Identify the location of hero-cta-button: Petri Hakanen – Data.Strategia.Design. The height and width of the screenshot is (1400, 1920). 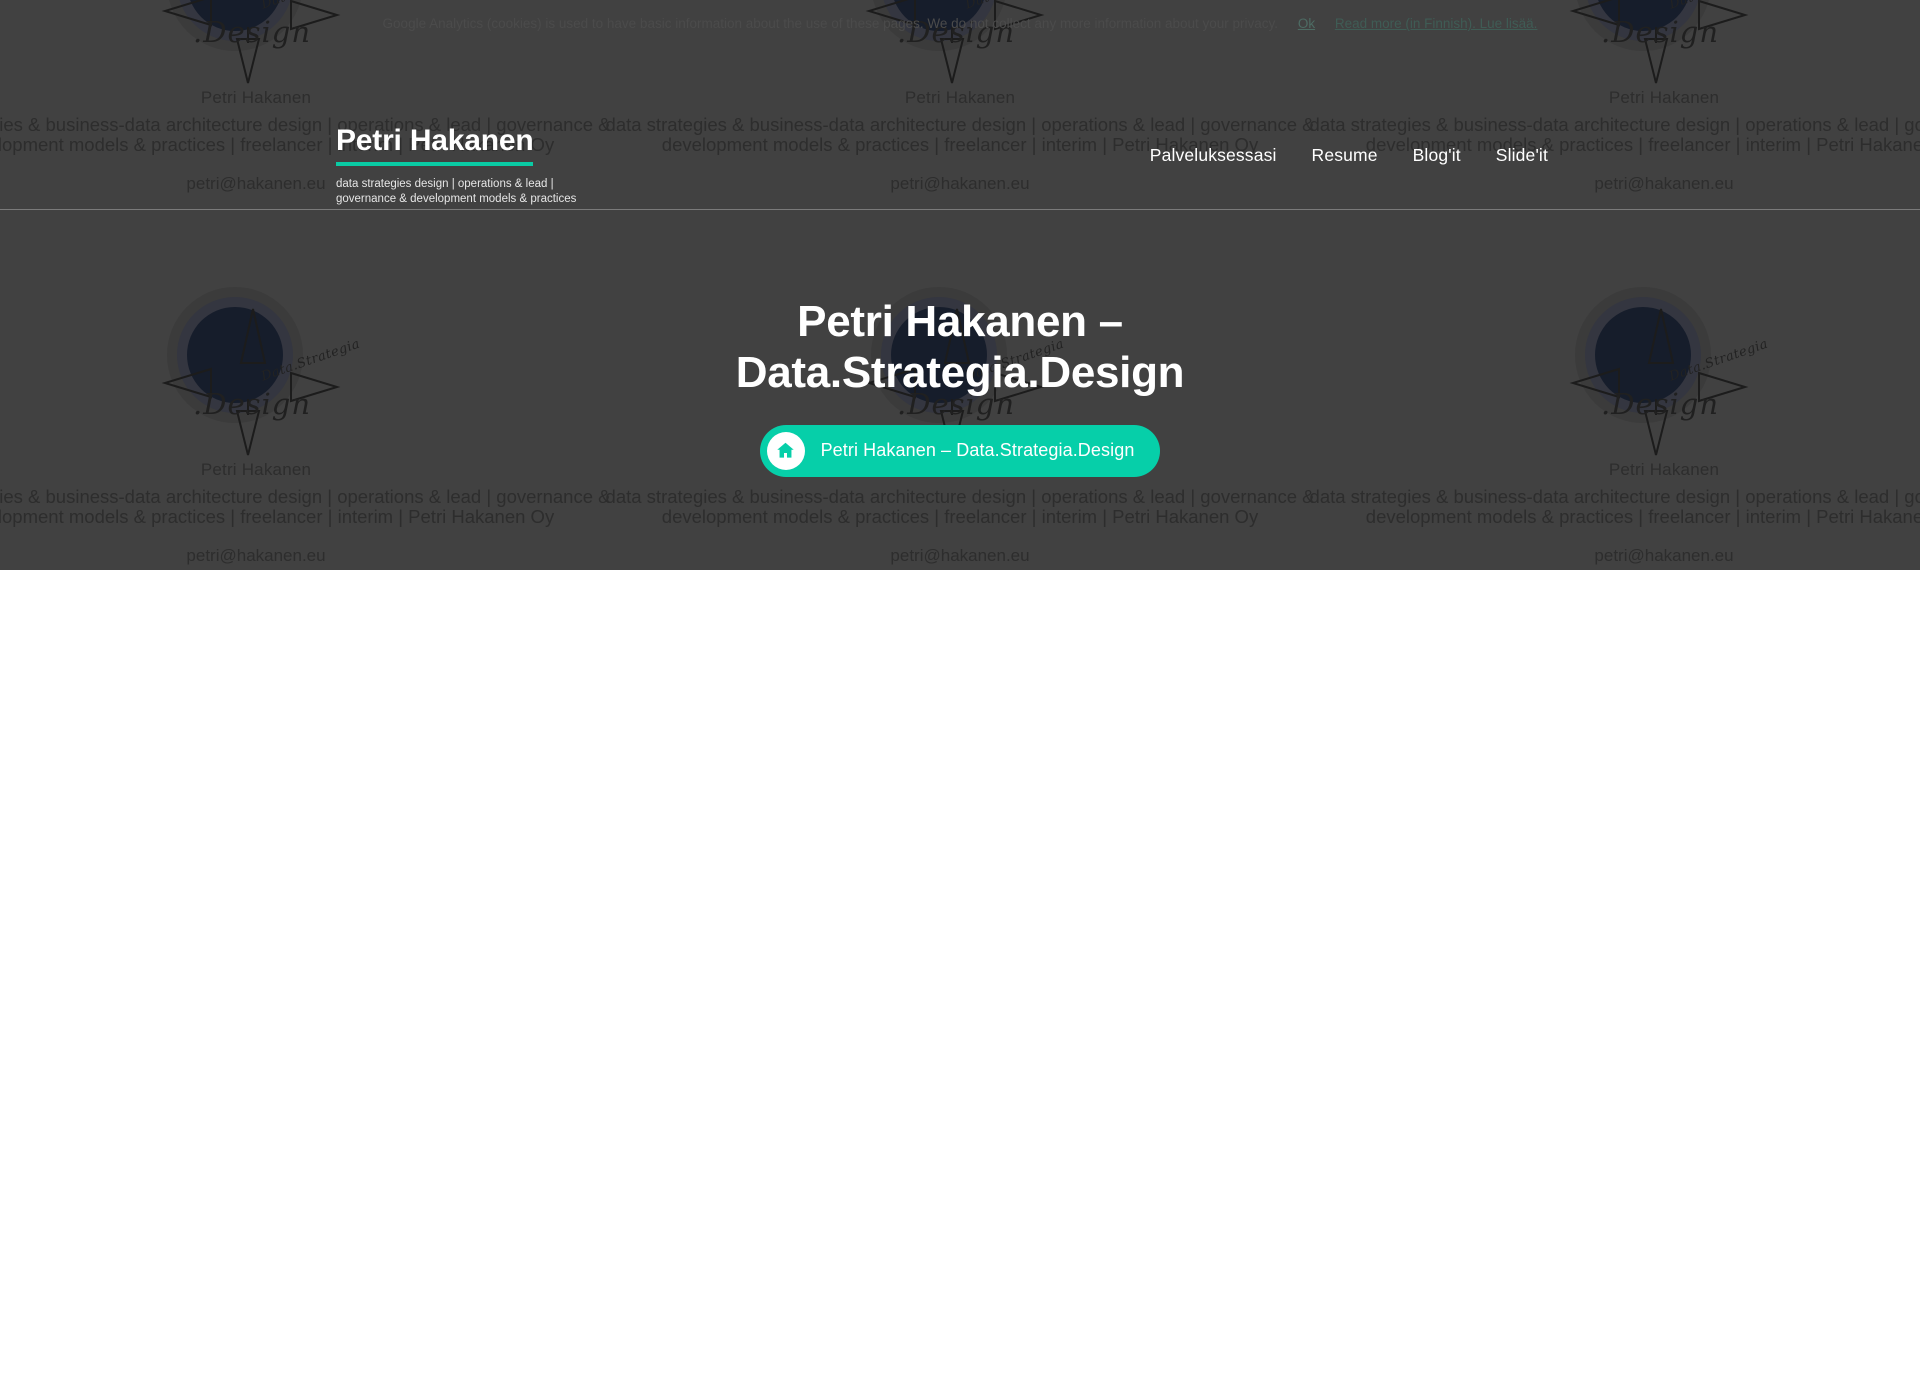
(960, 450).